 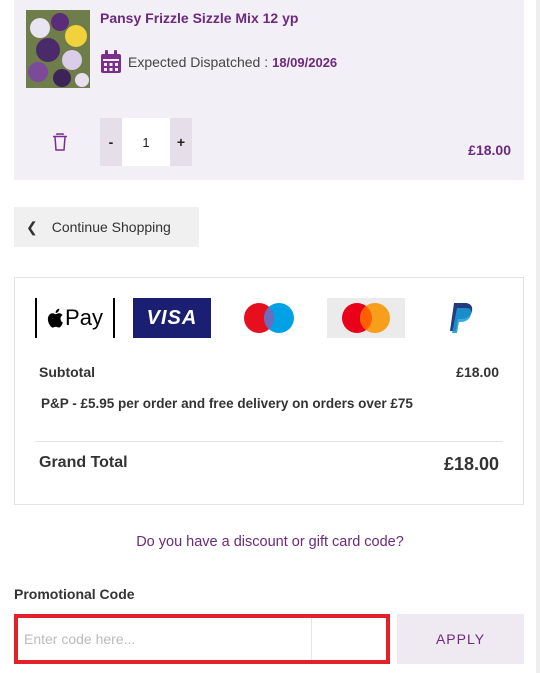 I want to click on quantity-input, so click(x=146, y=142).